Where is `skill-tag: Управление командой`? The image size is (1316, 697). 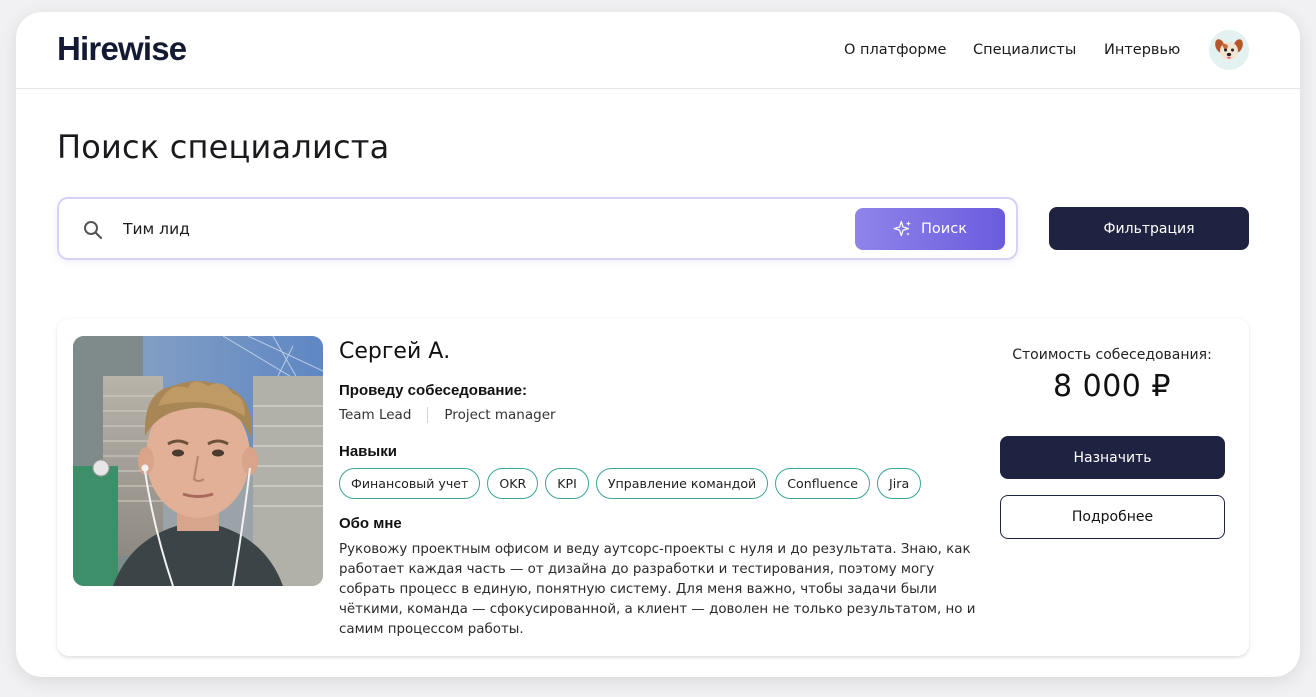 skill-tag: Управление командой is located at coordinates (682, 483).